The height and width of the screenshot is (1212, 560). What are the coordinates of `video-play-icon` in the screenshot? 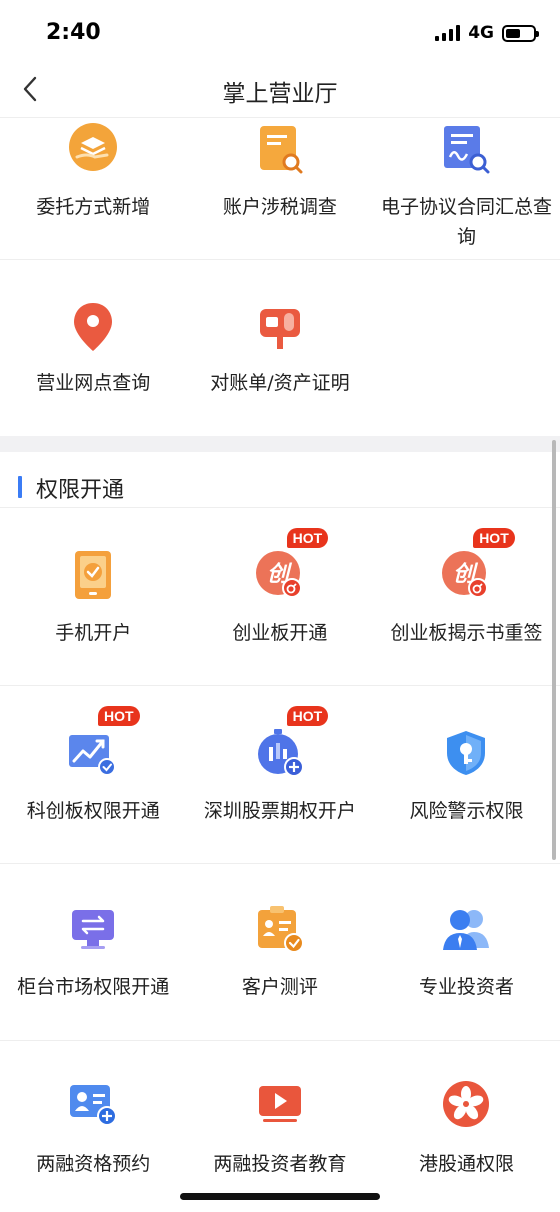 It's located at (280, 1104).